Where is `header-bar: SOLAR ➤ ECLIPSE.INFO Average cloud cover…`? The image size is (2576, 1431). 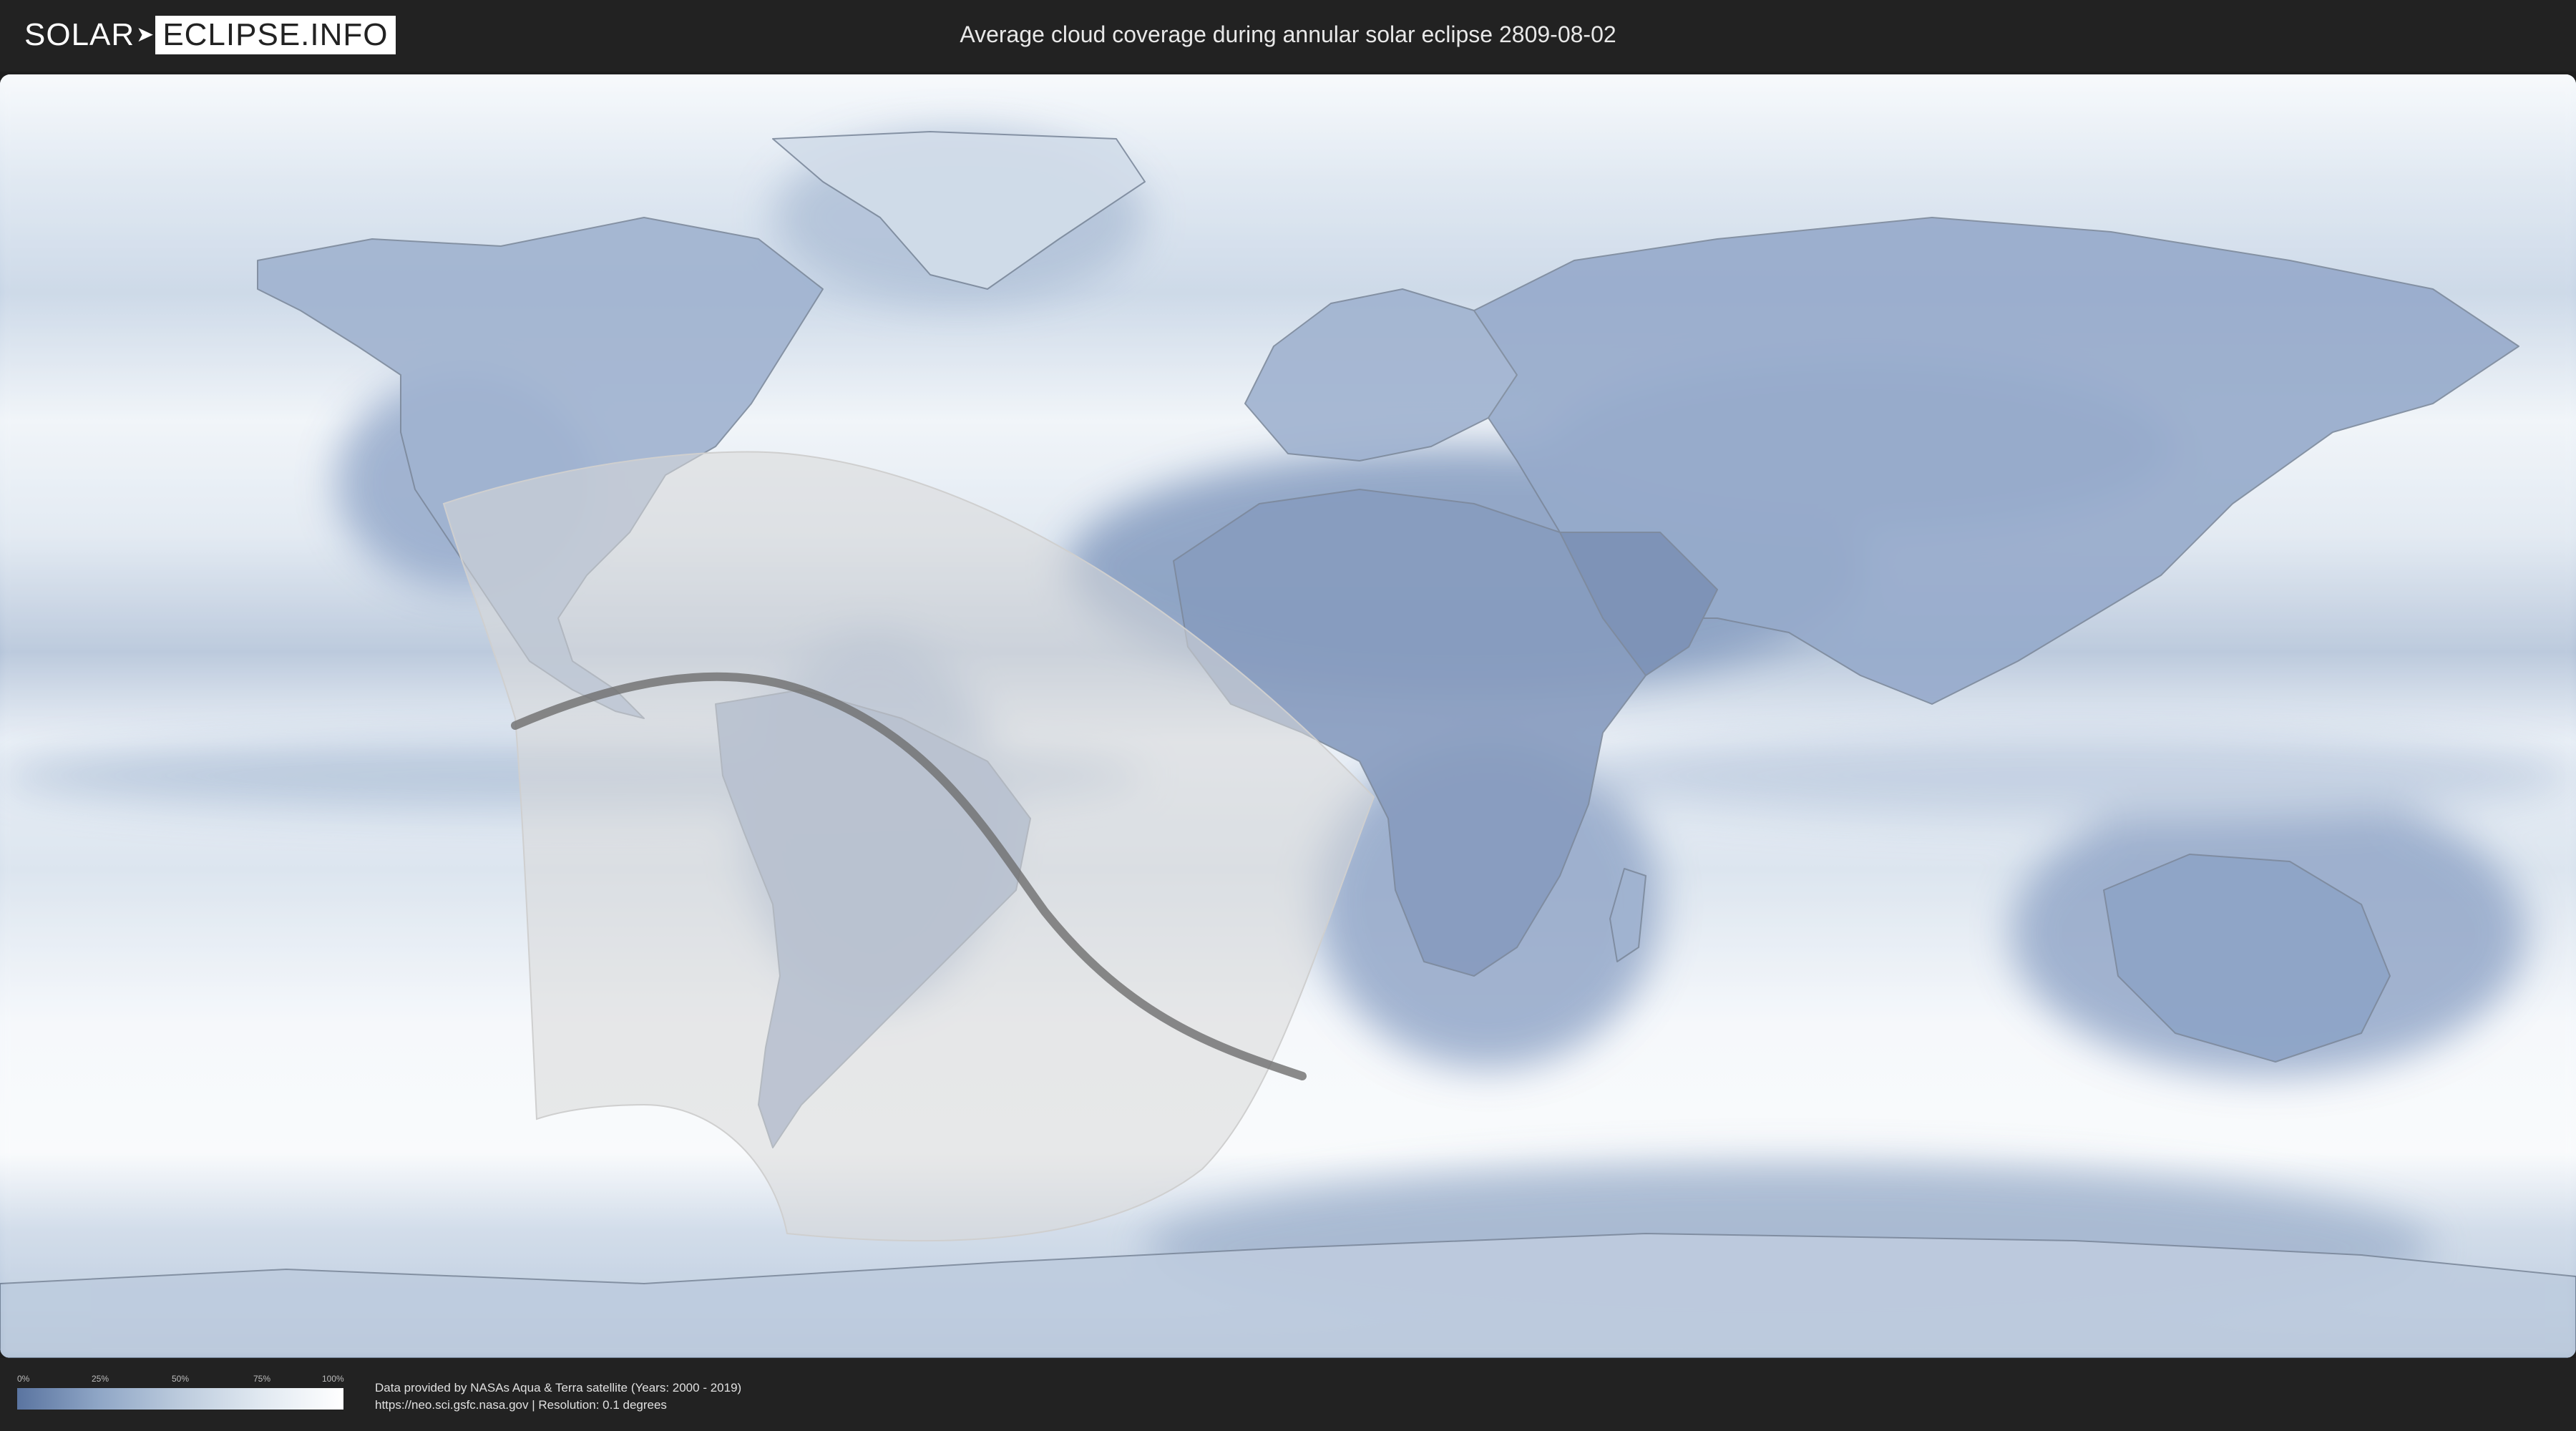
header-bar: SOLAR ➤ ECLIPSE.INFO Average cloud cover… is located at coordinates (1288, 36).